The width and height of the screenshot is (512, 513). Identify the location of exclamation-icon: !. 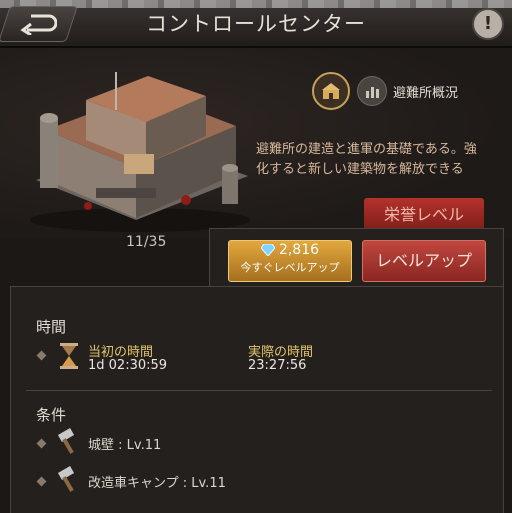
(488, 24).